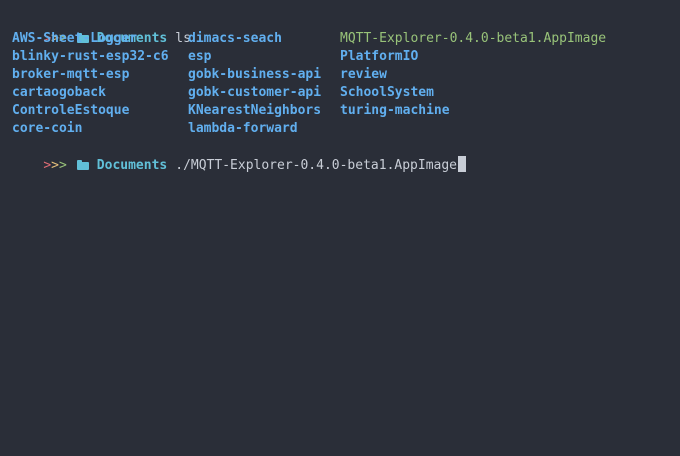  What do you see at coordinates (90, 56) in the screenshot?
I see `ls-entry-directory: blinky-rust-esp32-c6` at bounding box center [90, 56].